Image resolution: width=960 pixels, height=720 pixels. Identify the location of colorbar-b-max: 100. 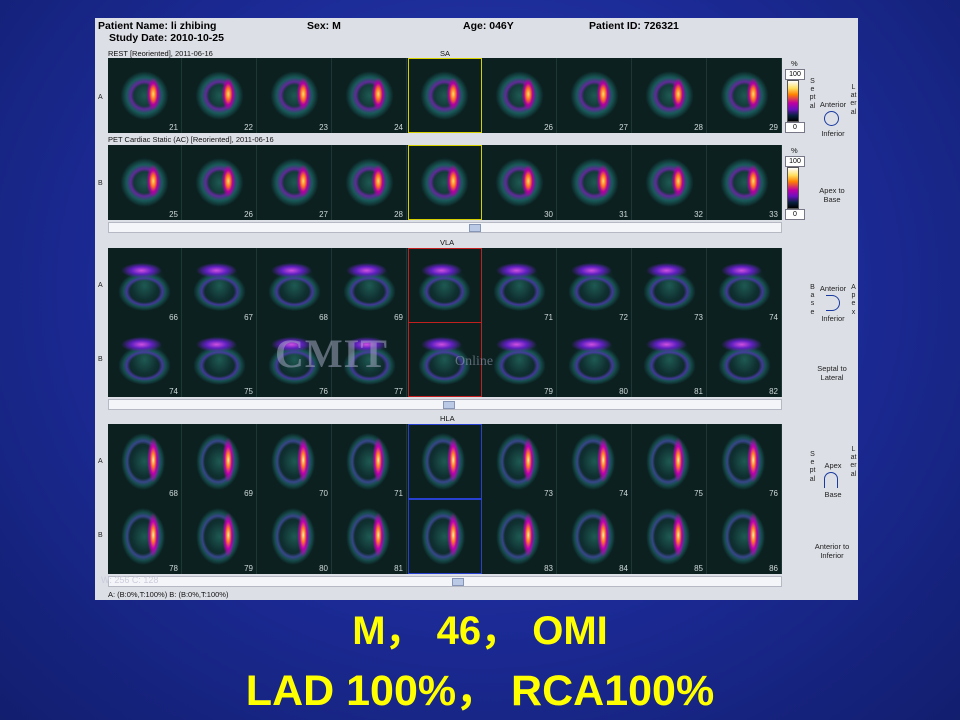
(795, 161).